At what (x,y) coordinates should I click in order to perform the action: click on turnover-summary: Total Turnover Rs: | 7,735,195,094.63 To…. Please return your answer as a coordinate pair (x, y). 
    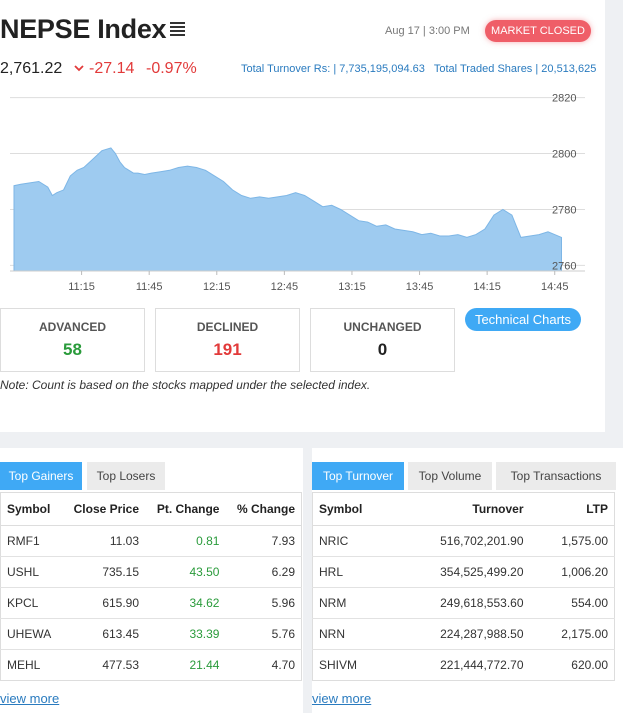
    Looking at the image, I should click on (418, 69).